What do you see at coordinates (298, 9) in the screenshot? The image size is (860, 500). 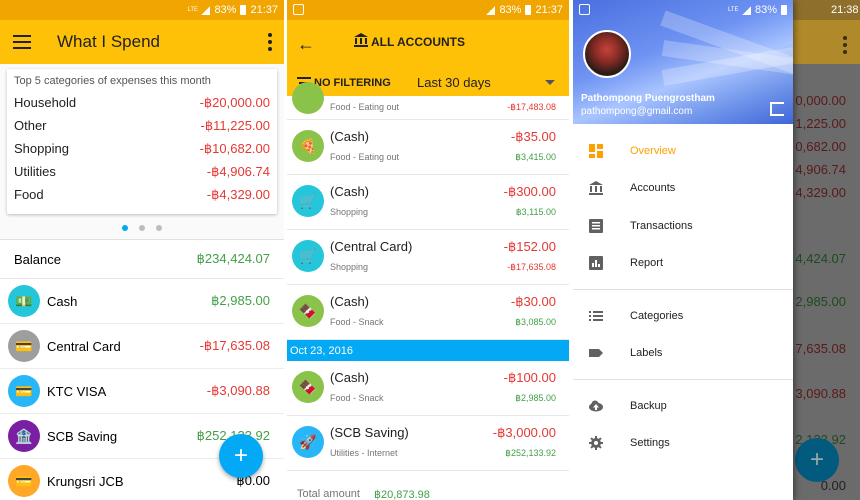 I see `gallery-notification-icon` at bounding box center [298, 9].